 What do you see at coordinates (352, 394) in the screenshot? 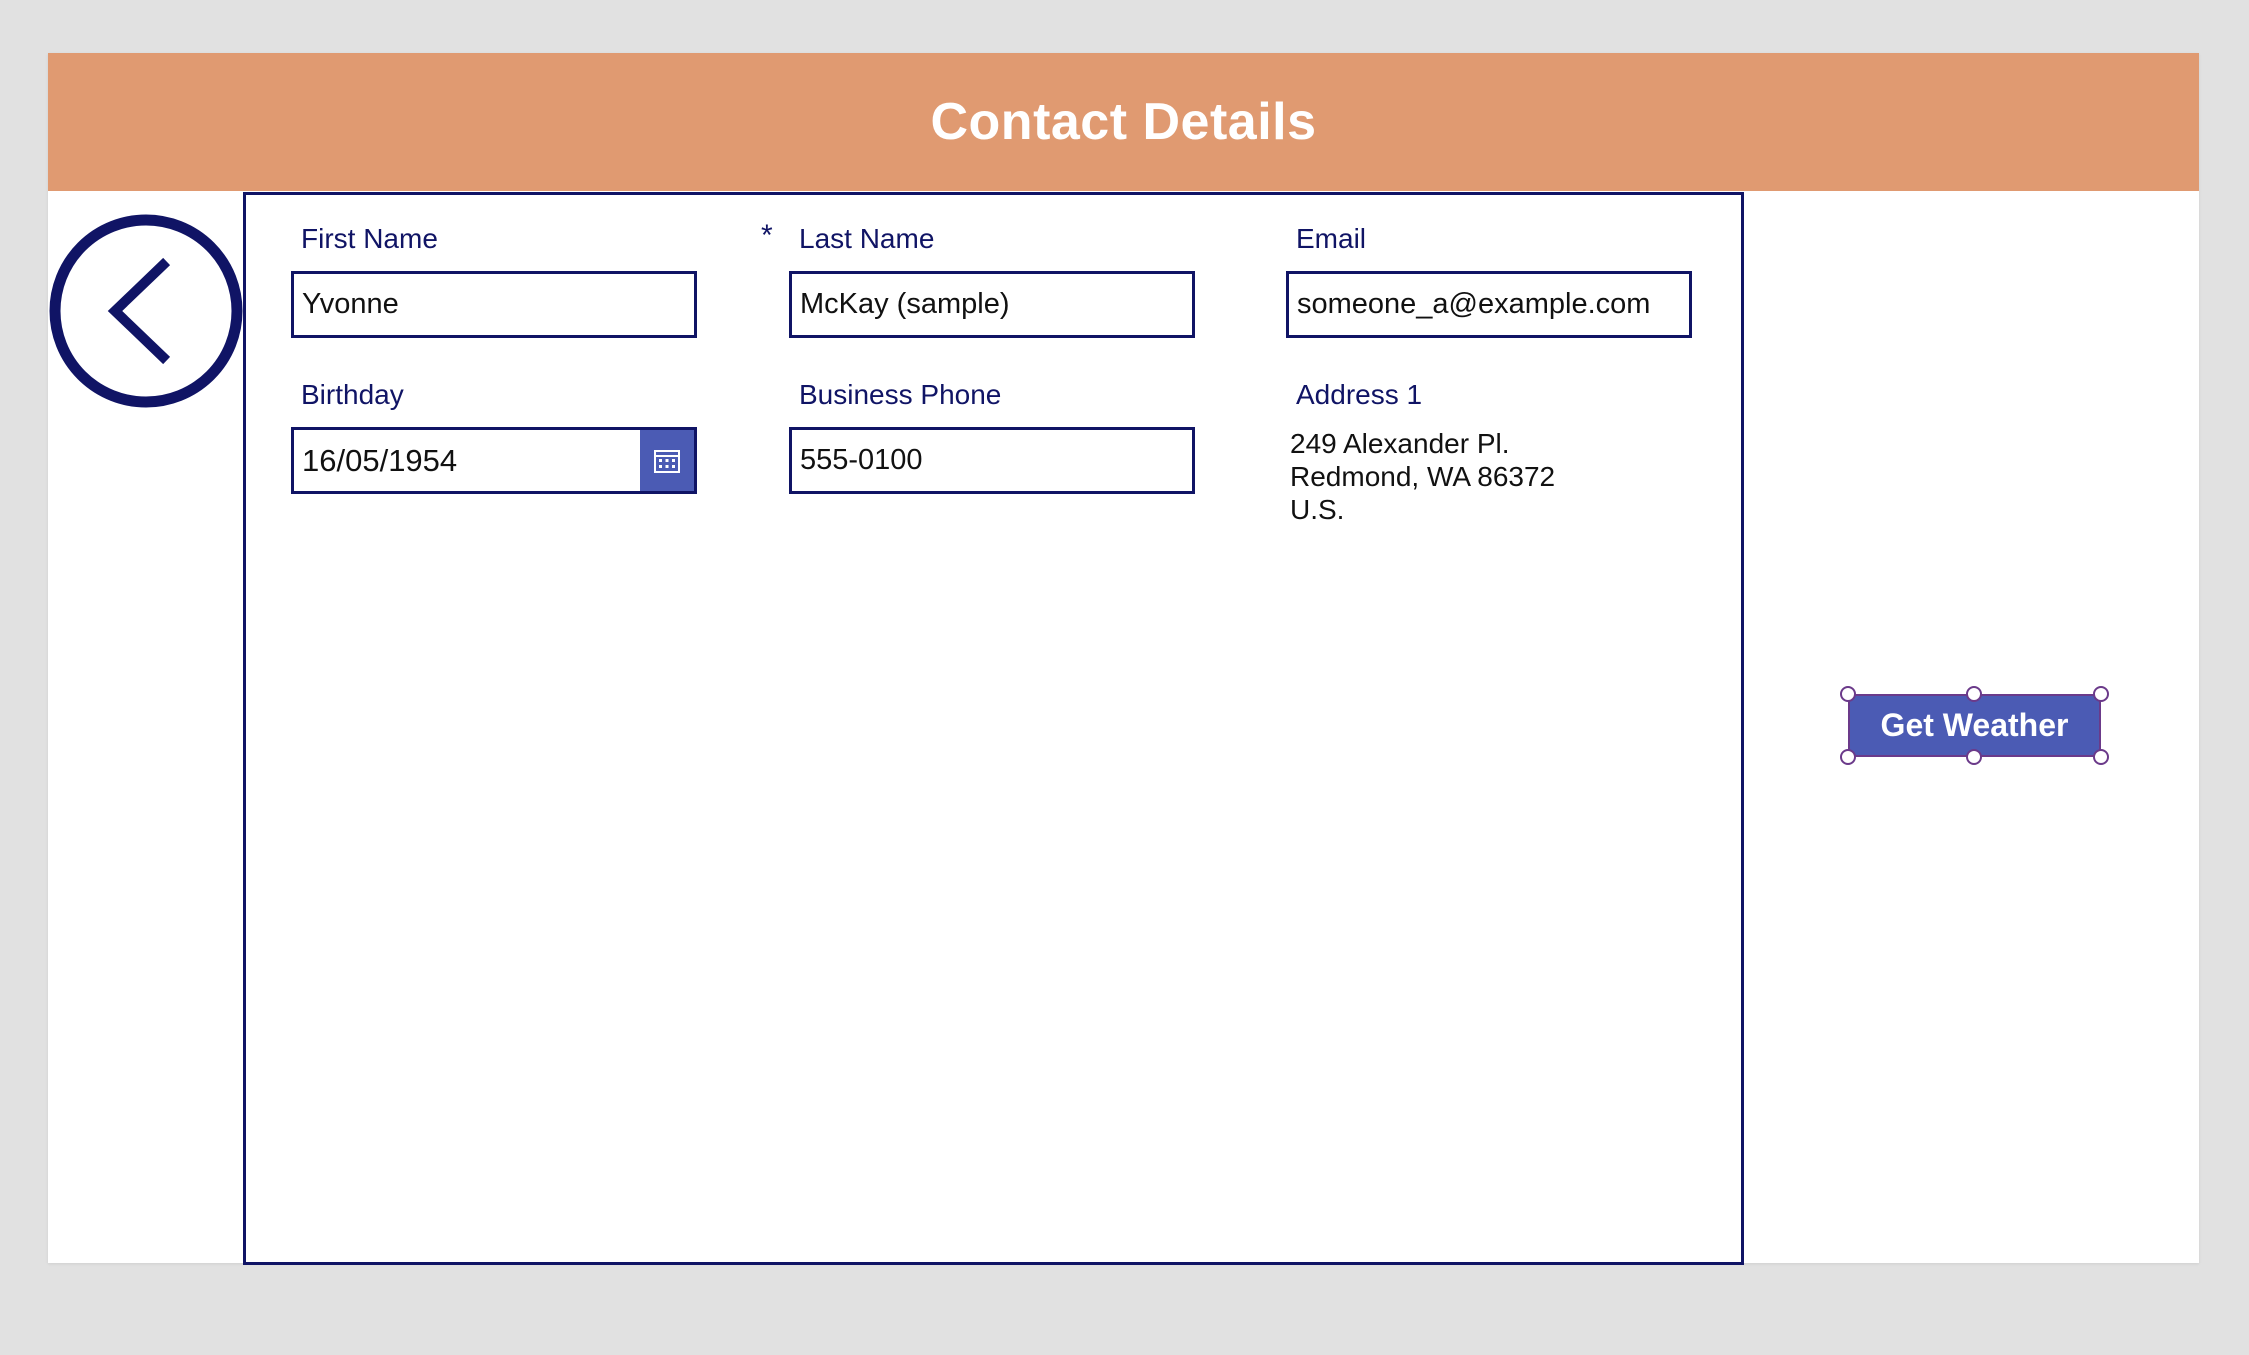
I see `birthday-label: Birthday` at bounding box center [352, 394].